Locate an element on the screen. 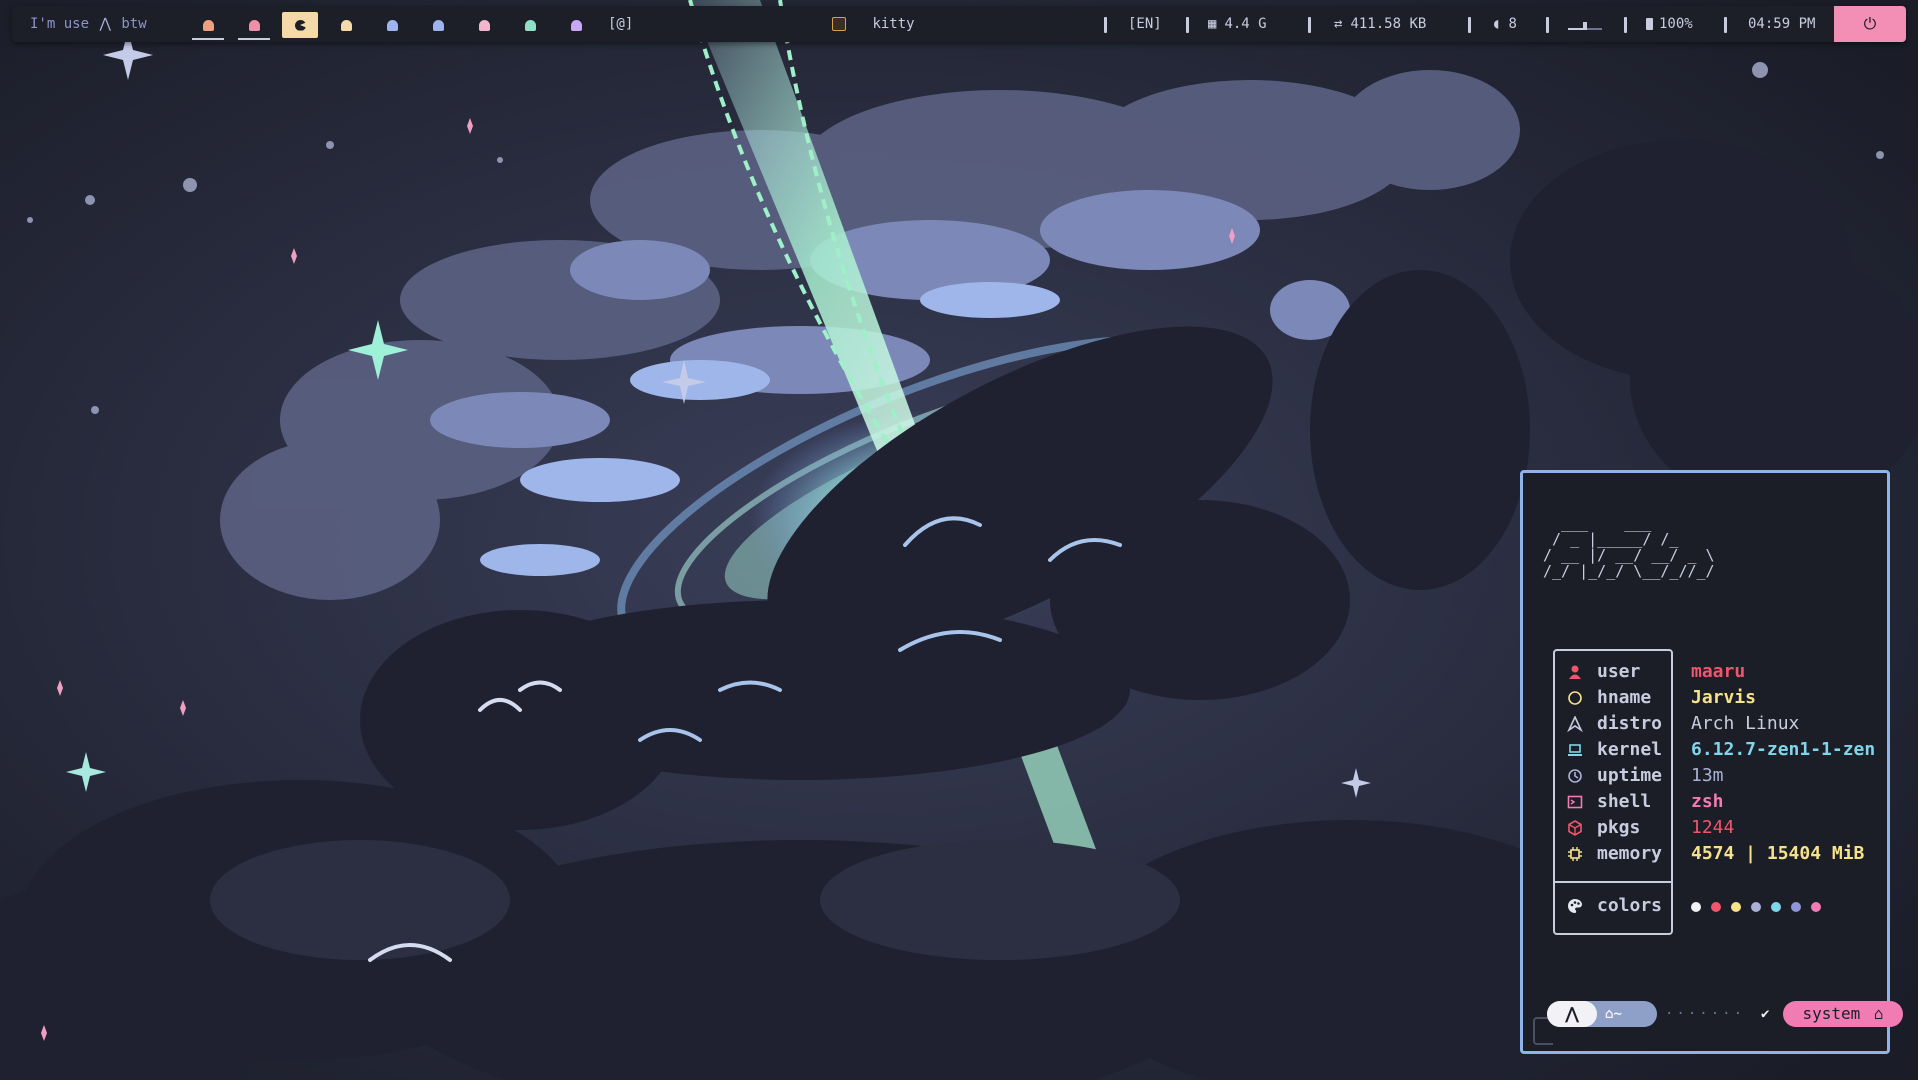  network-module: ⇄ 411.58 KB is located at coordinates (1380, 24).